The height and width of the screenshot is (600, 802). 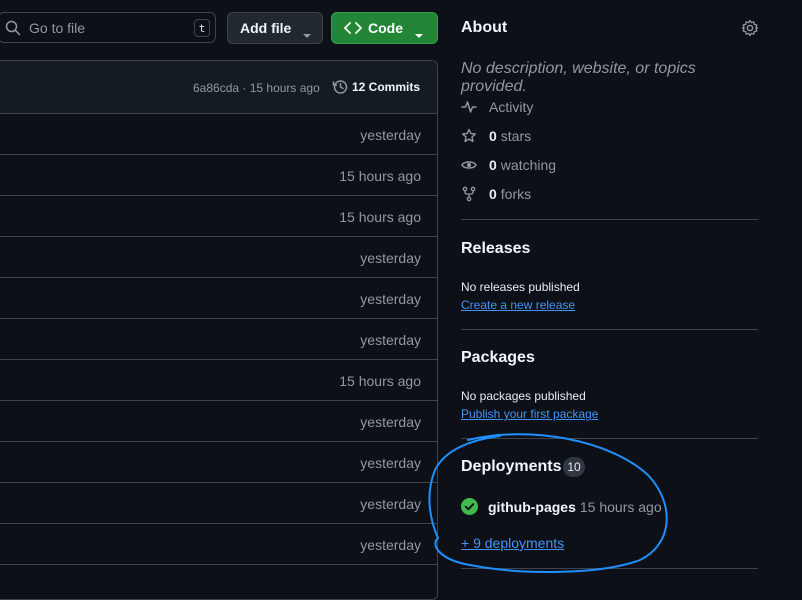 What do you see at coordinates (256, 88) in the screenshot?
I see `latest-commit-meta: 6a86cda · 15 hours ago` at bounding box center [256, 88].